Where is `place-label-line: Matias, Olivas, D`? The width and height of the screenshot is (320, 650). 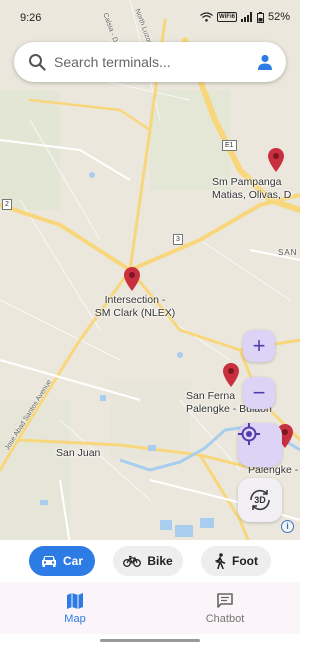
place-label-line: Matias, Olivas, D is located at coordinates (252, 195).